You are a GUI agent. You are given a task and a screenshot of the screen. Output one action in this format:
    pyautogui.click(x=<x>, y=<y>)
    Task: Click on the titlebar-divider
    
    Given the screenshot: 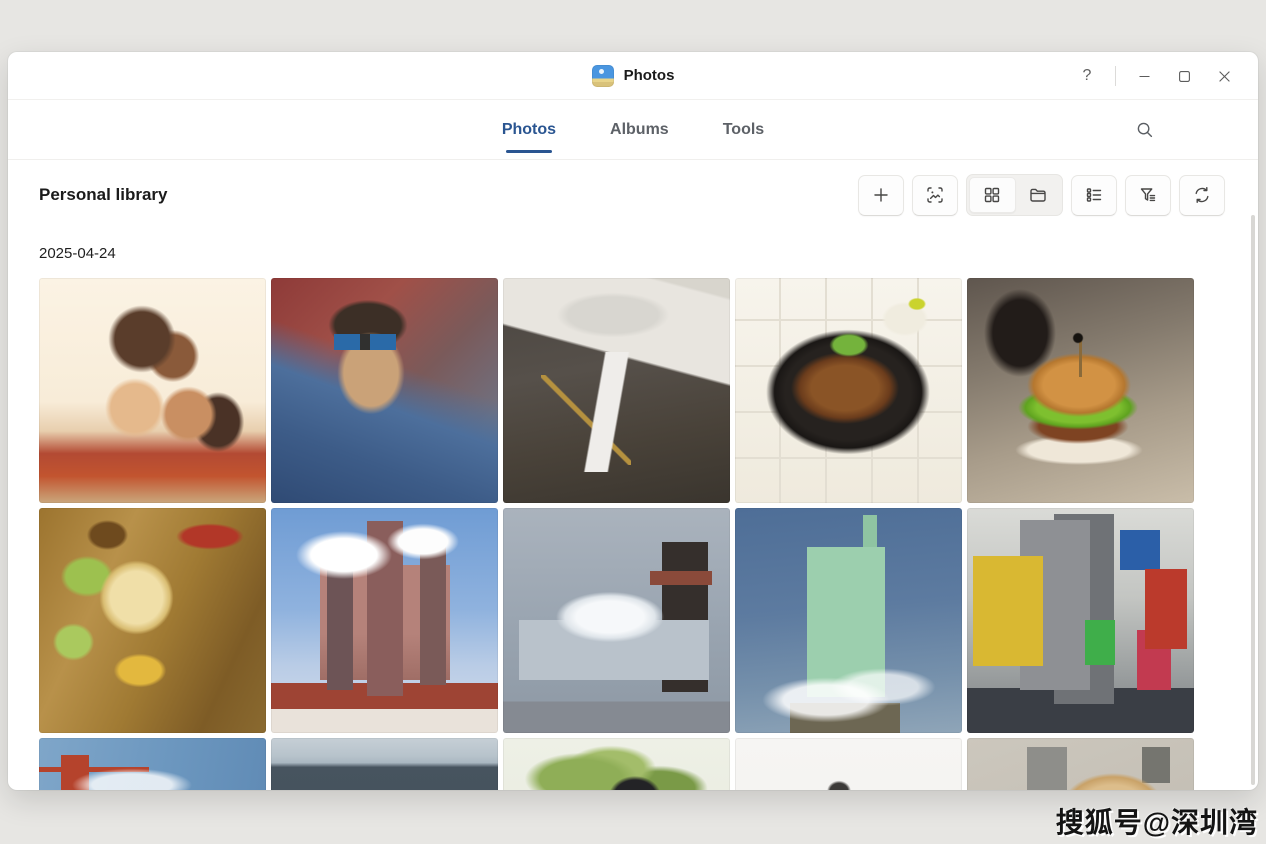 What is the action you would take?
    pyautogui.click(x=1115, y=76)
    